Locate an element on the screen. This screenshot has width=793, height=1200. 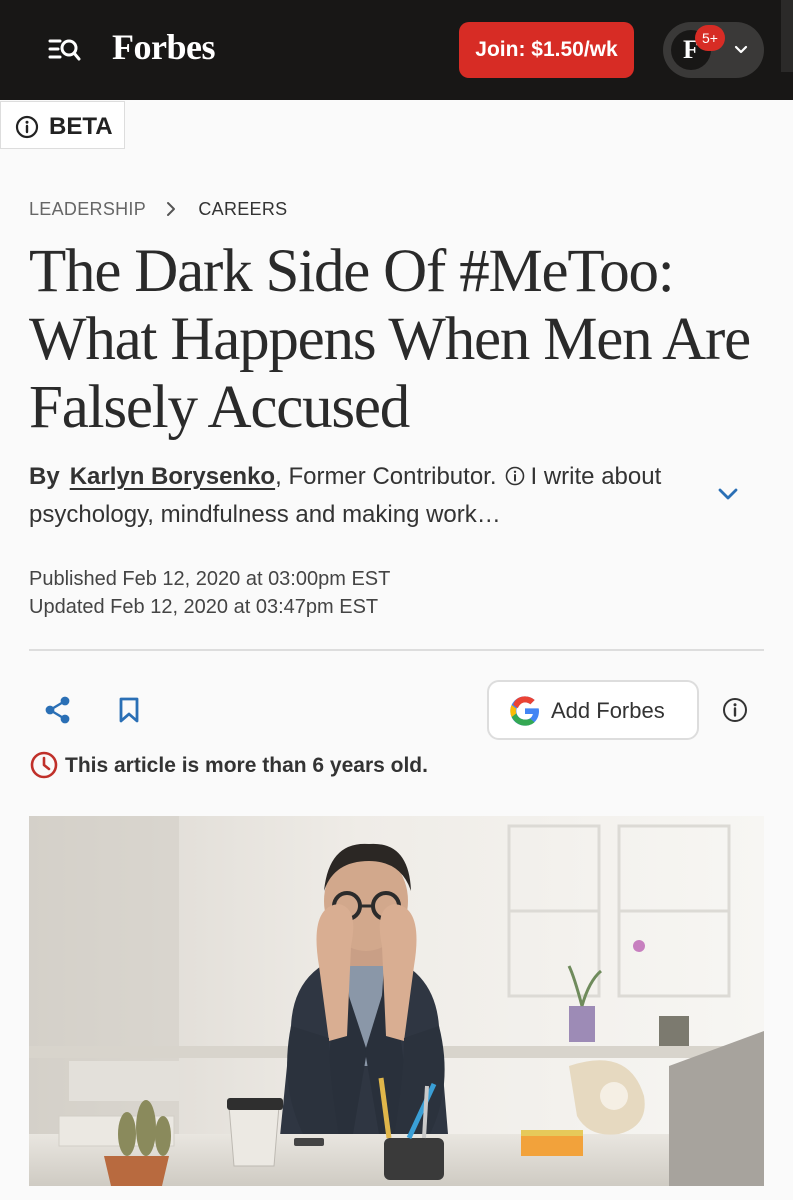
article-age-notice: This article is more than 6 years old. is located at coordinates (228, 765).